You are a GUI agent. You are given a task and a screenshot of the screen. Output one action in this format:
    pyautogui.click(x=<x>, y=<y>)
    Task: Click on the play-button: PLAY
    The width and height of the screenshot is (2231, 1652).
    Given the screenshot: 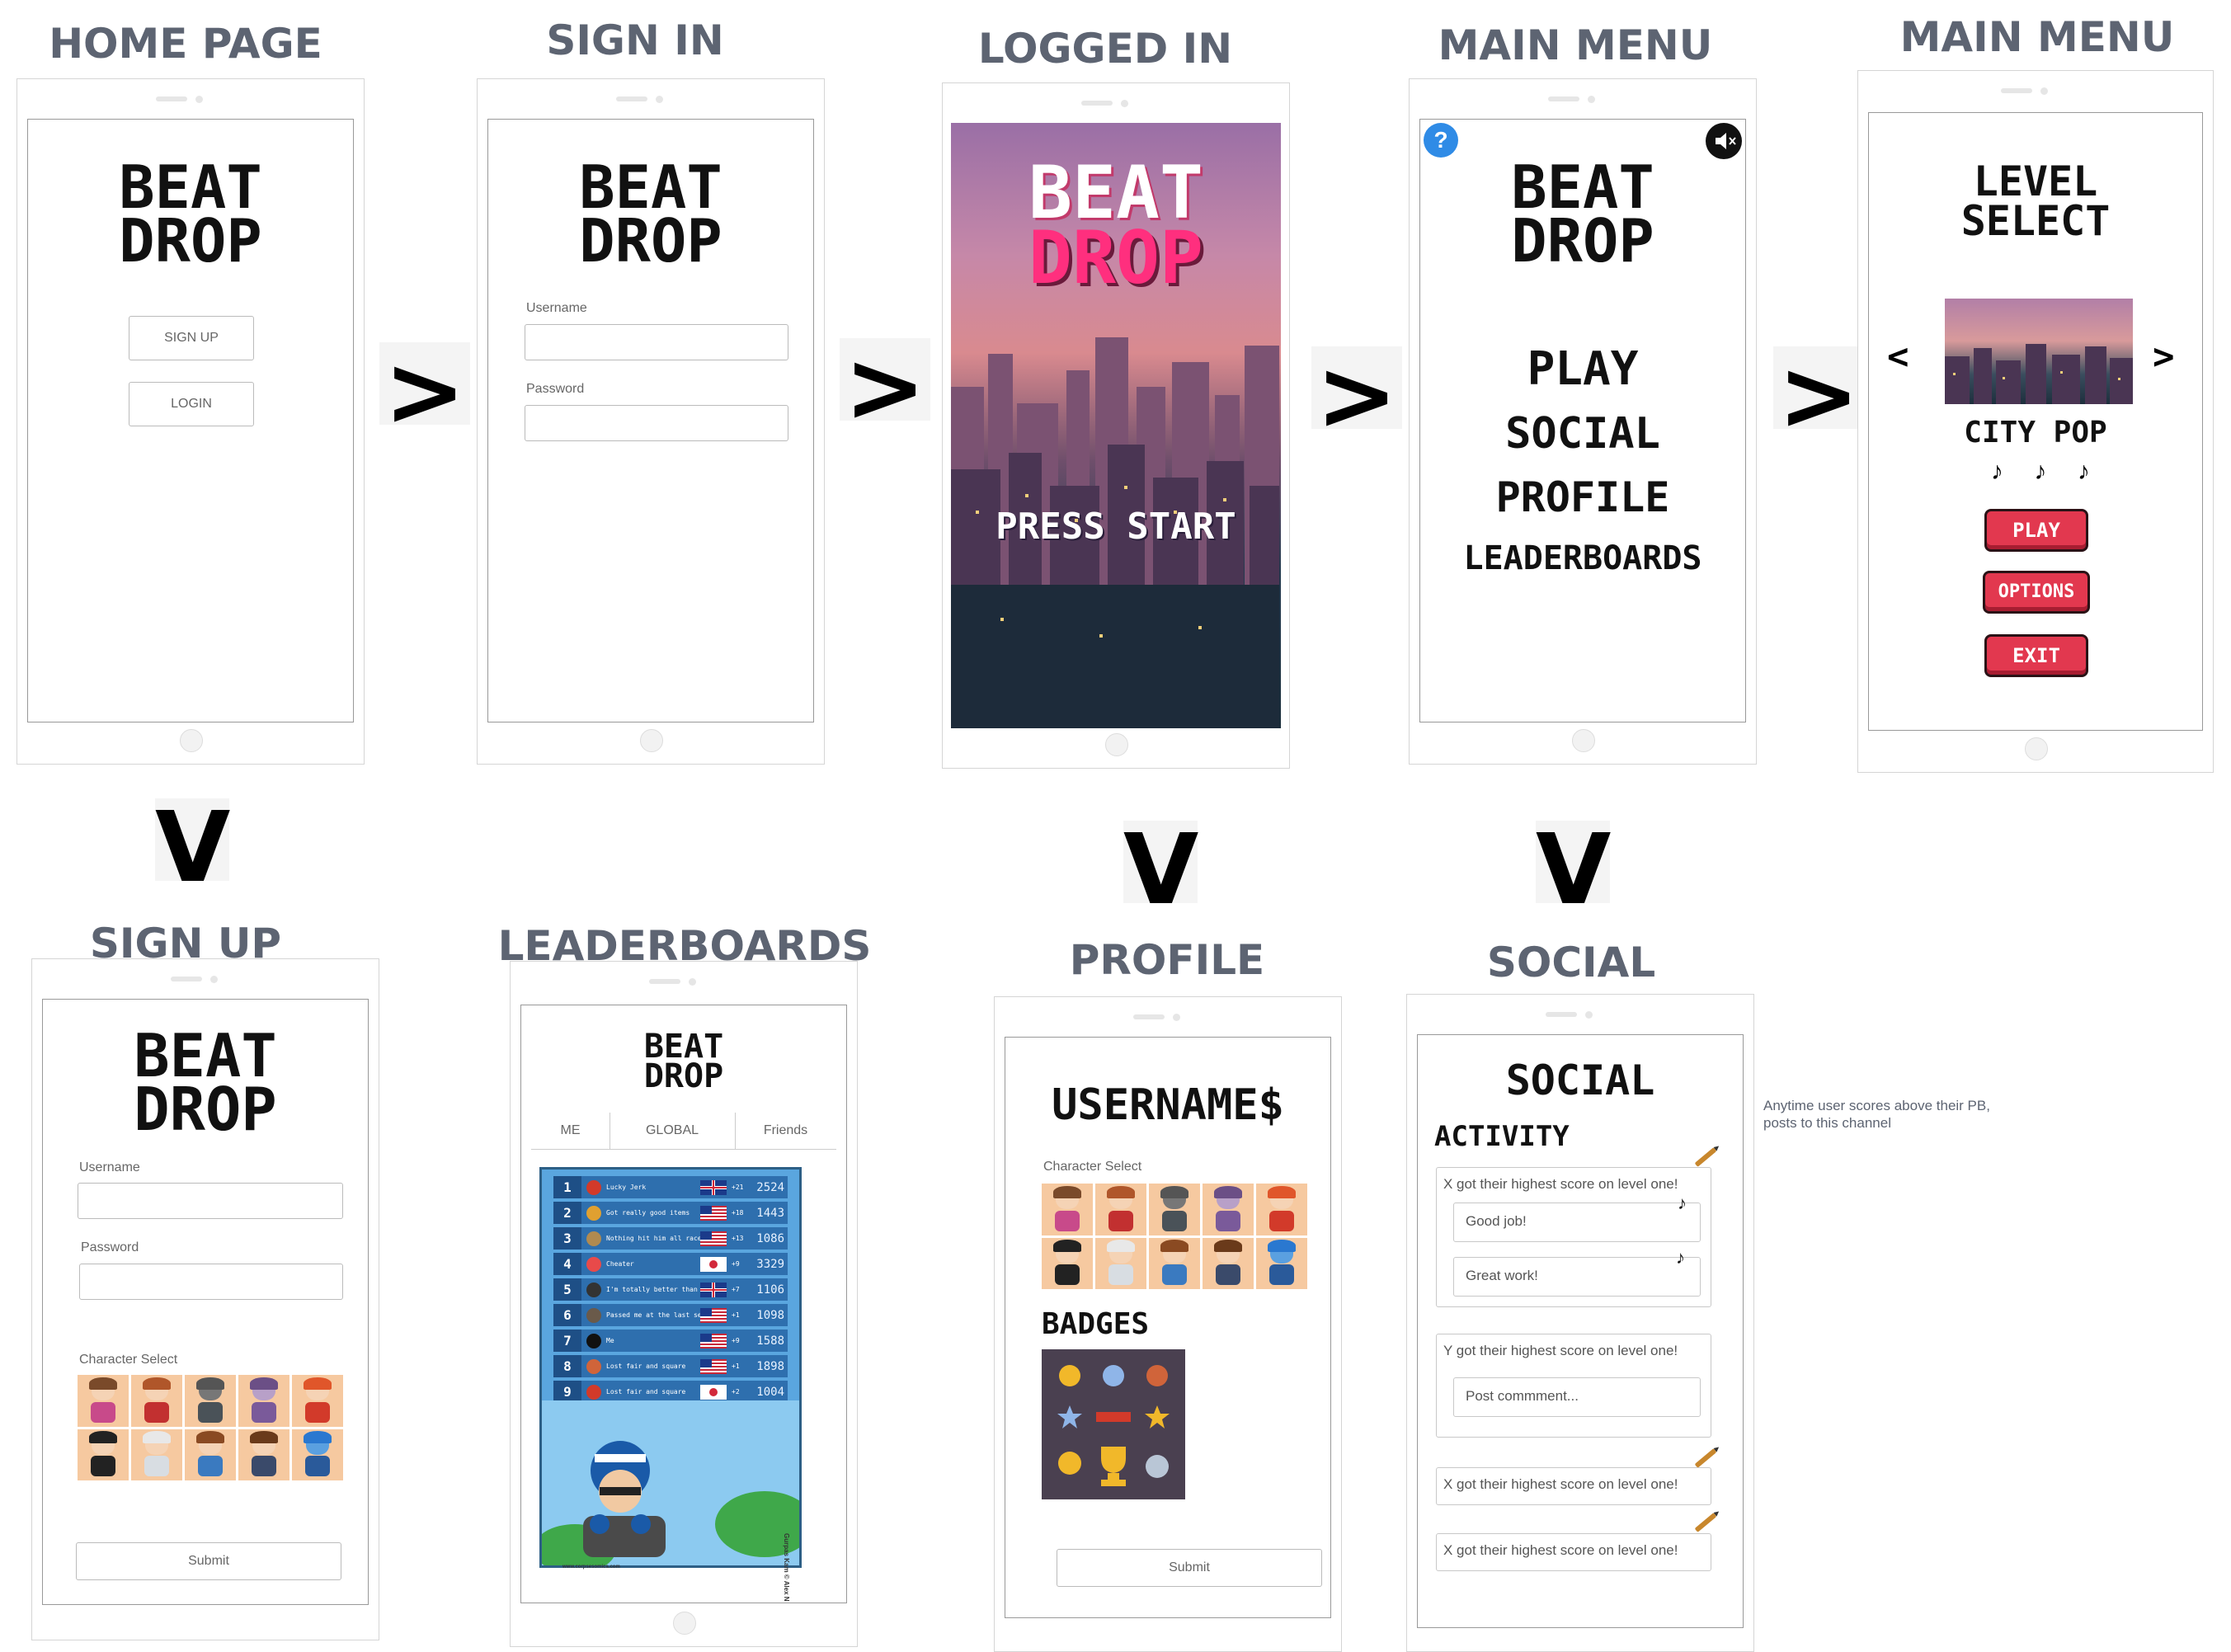 What is the action you would take?
    pyautogui.click(x=2036, y=530)
    